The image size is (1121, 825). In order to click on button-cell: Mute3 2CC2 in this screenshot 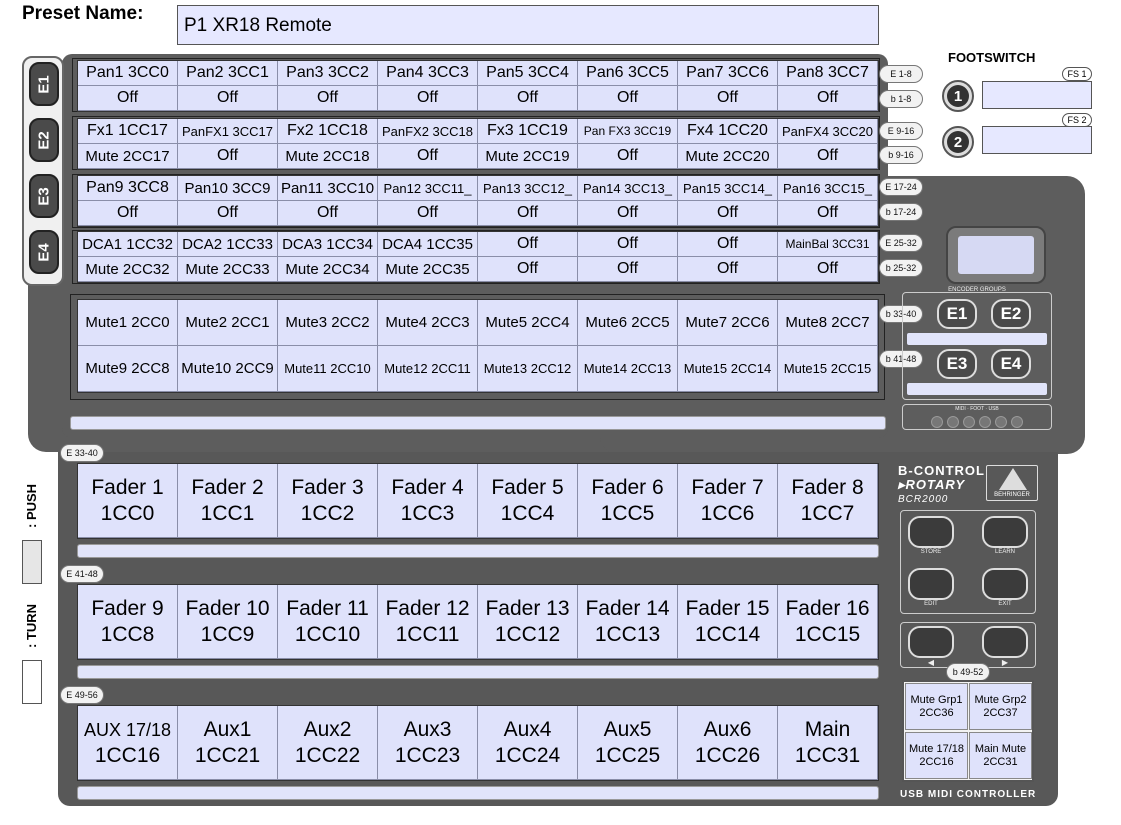, I will do `click(328, 323)`.